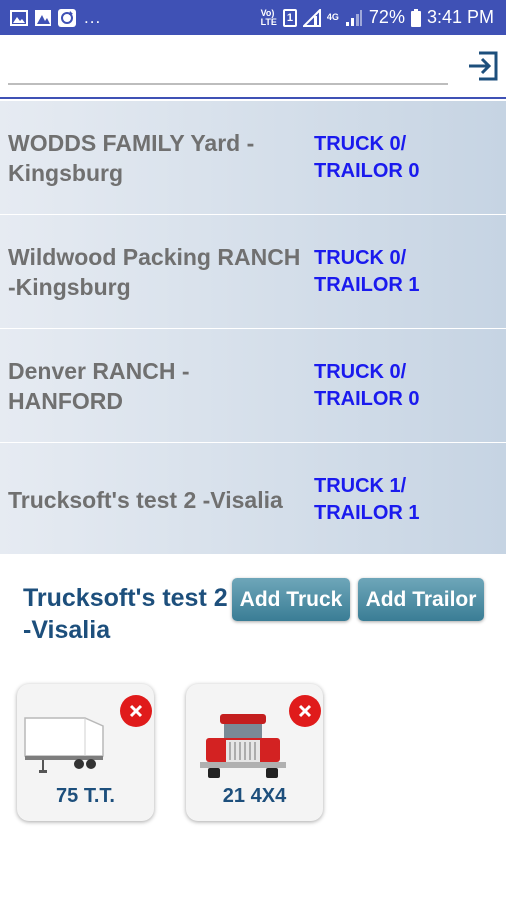 The height and width of the screenshot is (900, 506). I want to click on signal-bars-icon, so click(353, 17).